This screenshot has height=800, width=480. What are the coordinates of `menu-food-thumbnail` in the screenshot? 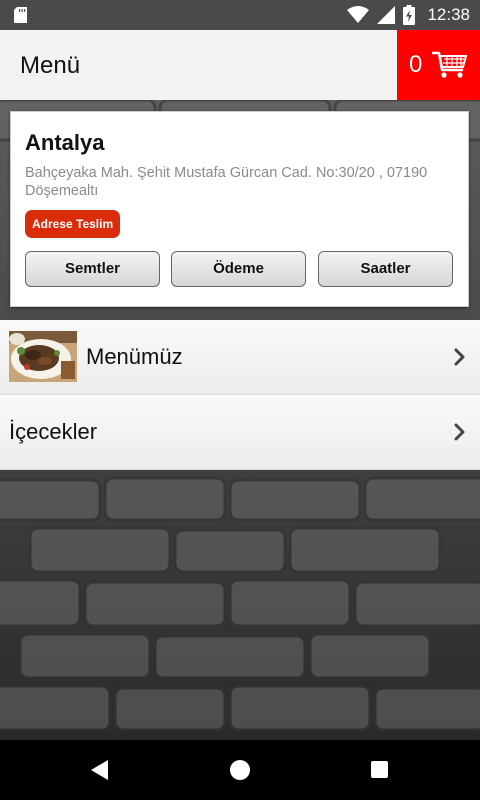 It's located at (43, 356).